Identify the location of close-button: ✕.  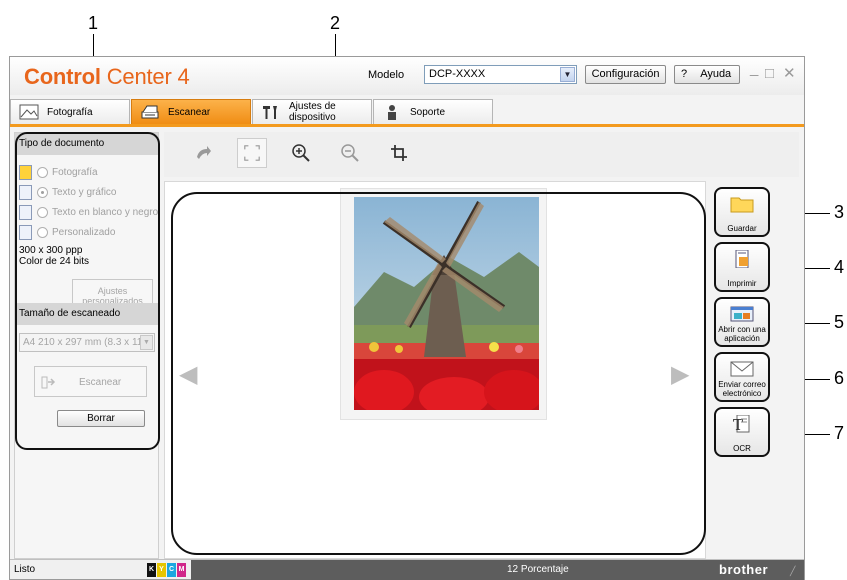
(789, 74).